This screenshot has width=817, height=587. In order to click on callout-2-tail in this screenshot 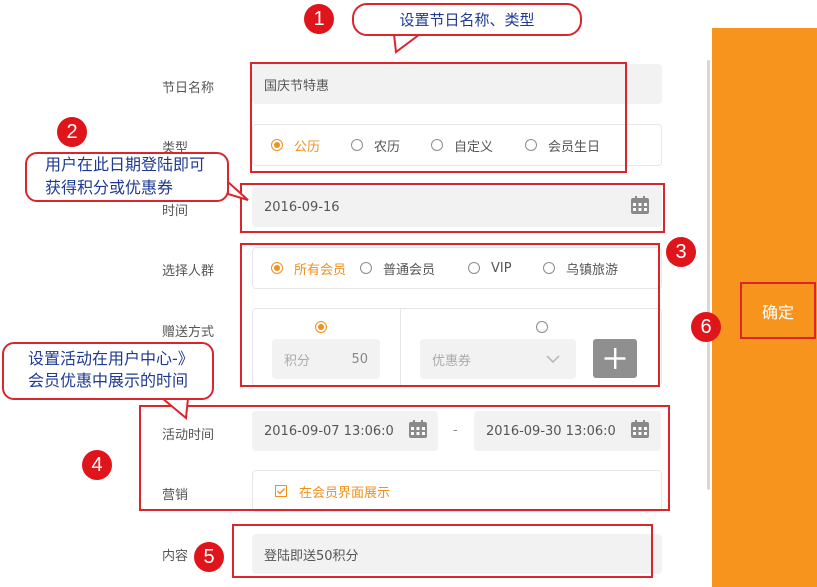, I will do `click(237, 190)`.